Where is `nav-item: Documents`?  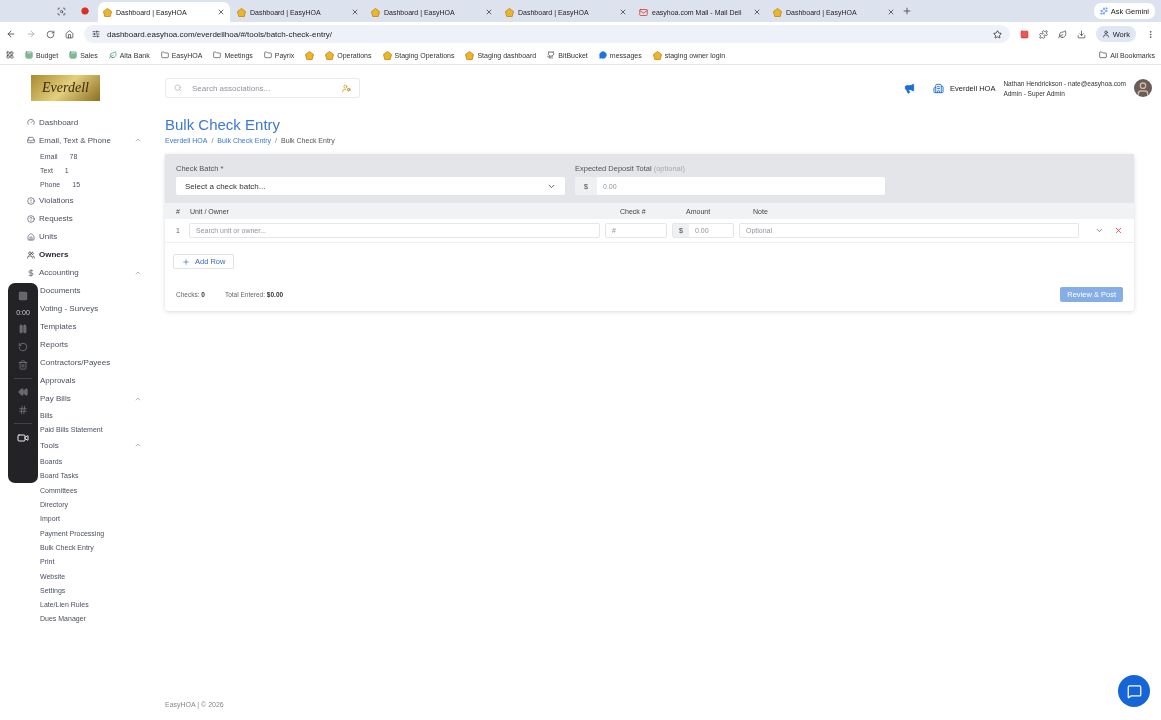
nav-item: Documents is located at coordinates (100, 290).